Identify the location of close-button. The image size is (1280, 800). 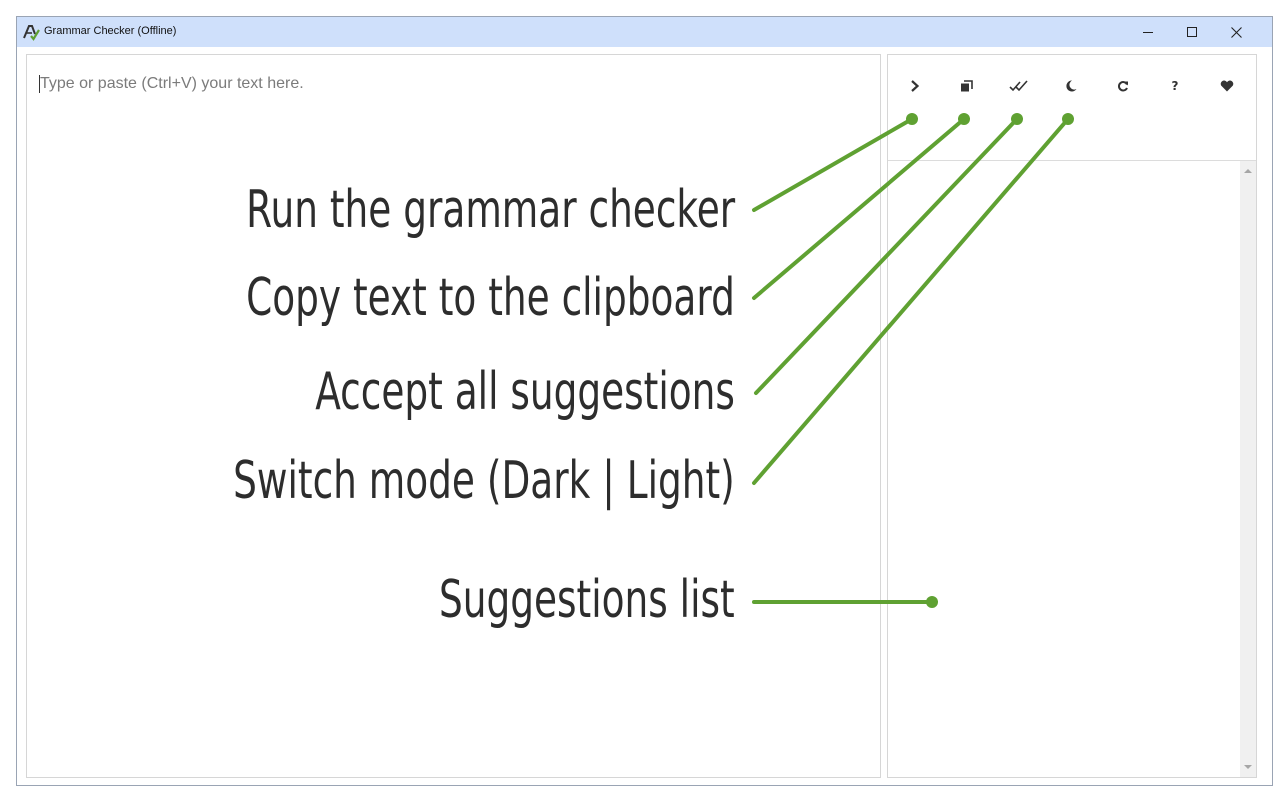
(1236, 32).